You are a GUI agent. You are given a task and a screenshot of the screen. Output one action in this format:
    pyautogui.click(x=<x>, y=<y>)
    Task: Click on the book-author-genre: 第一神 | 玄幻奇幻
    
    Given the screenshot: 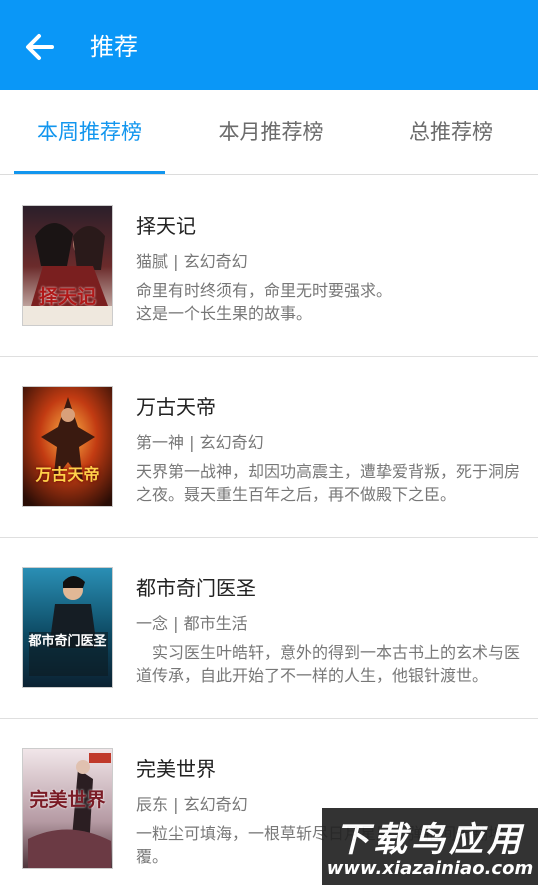 What is the action you would take?
    pyautogui.click(x=200, y=442)
    